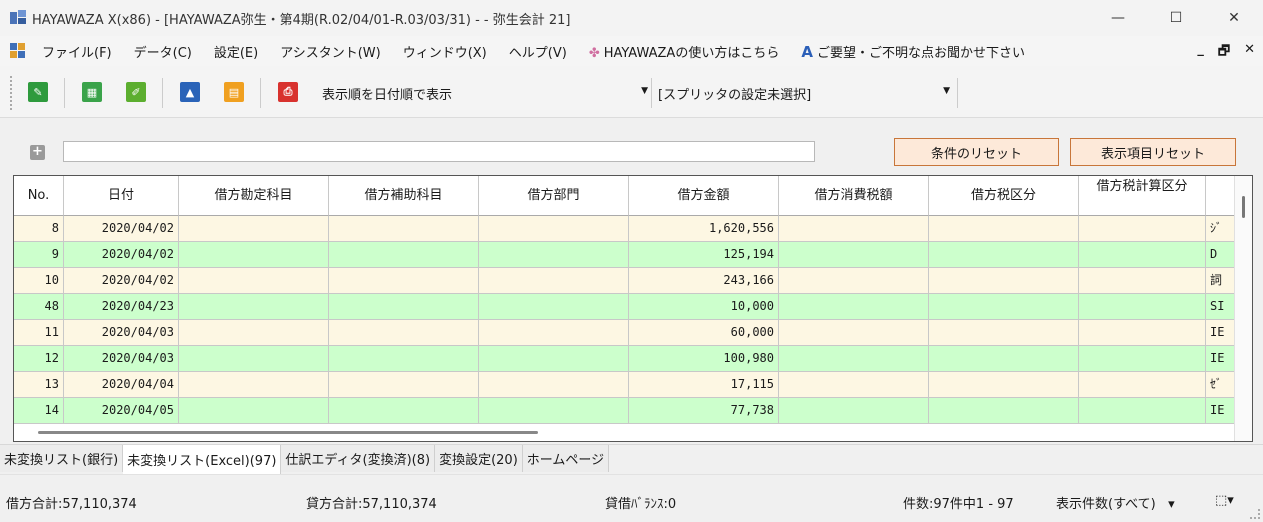  Describe the element at coordinates (566, 458) in the screenshot. I see `tab-homepage: ホームページ` at that location.